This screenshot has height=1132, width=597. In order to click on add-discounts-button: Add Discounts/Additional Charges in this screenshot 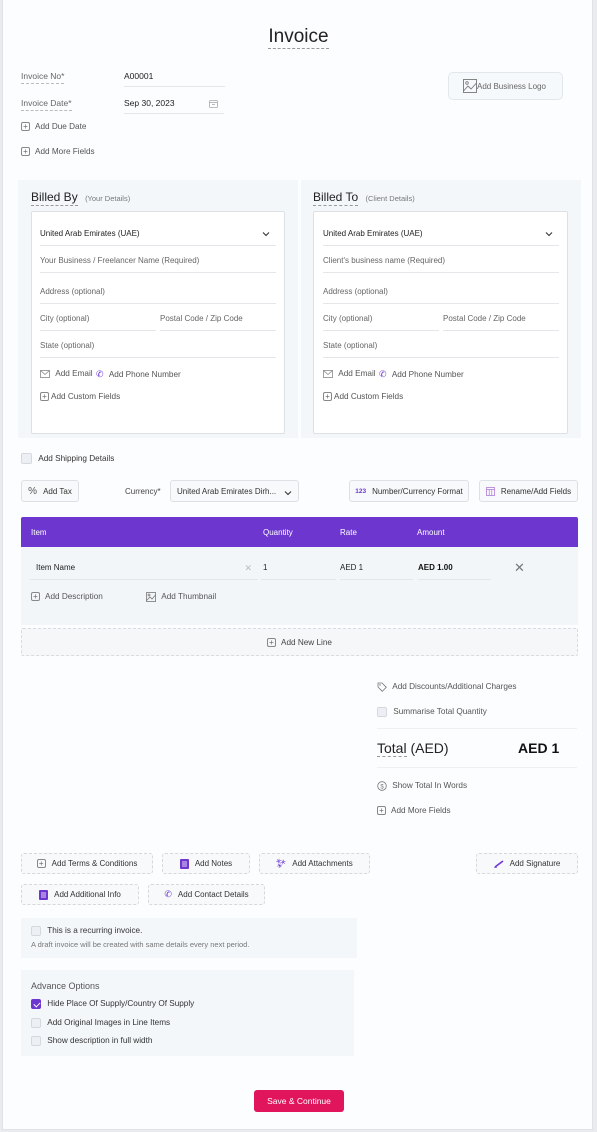, I will do `click(447, 687)`.